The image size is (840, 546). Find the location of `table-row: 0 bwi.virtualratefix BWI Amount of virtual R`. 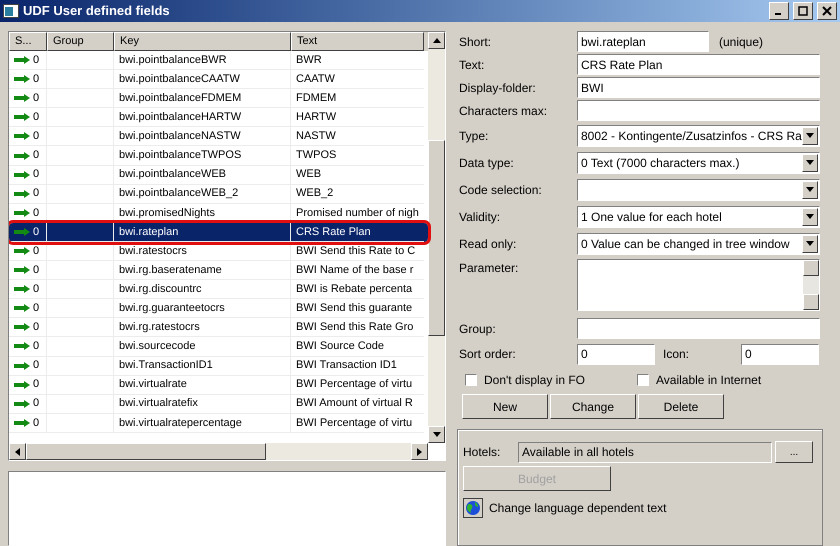

table-row: 0 bwi.virtualratefix BWI Amount of virtual R is located at coordinates (218, 404).